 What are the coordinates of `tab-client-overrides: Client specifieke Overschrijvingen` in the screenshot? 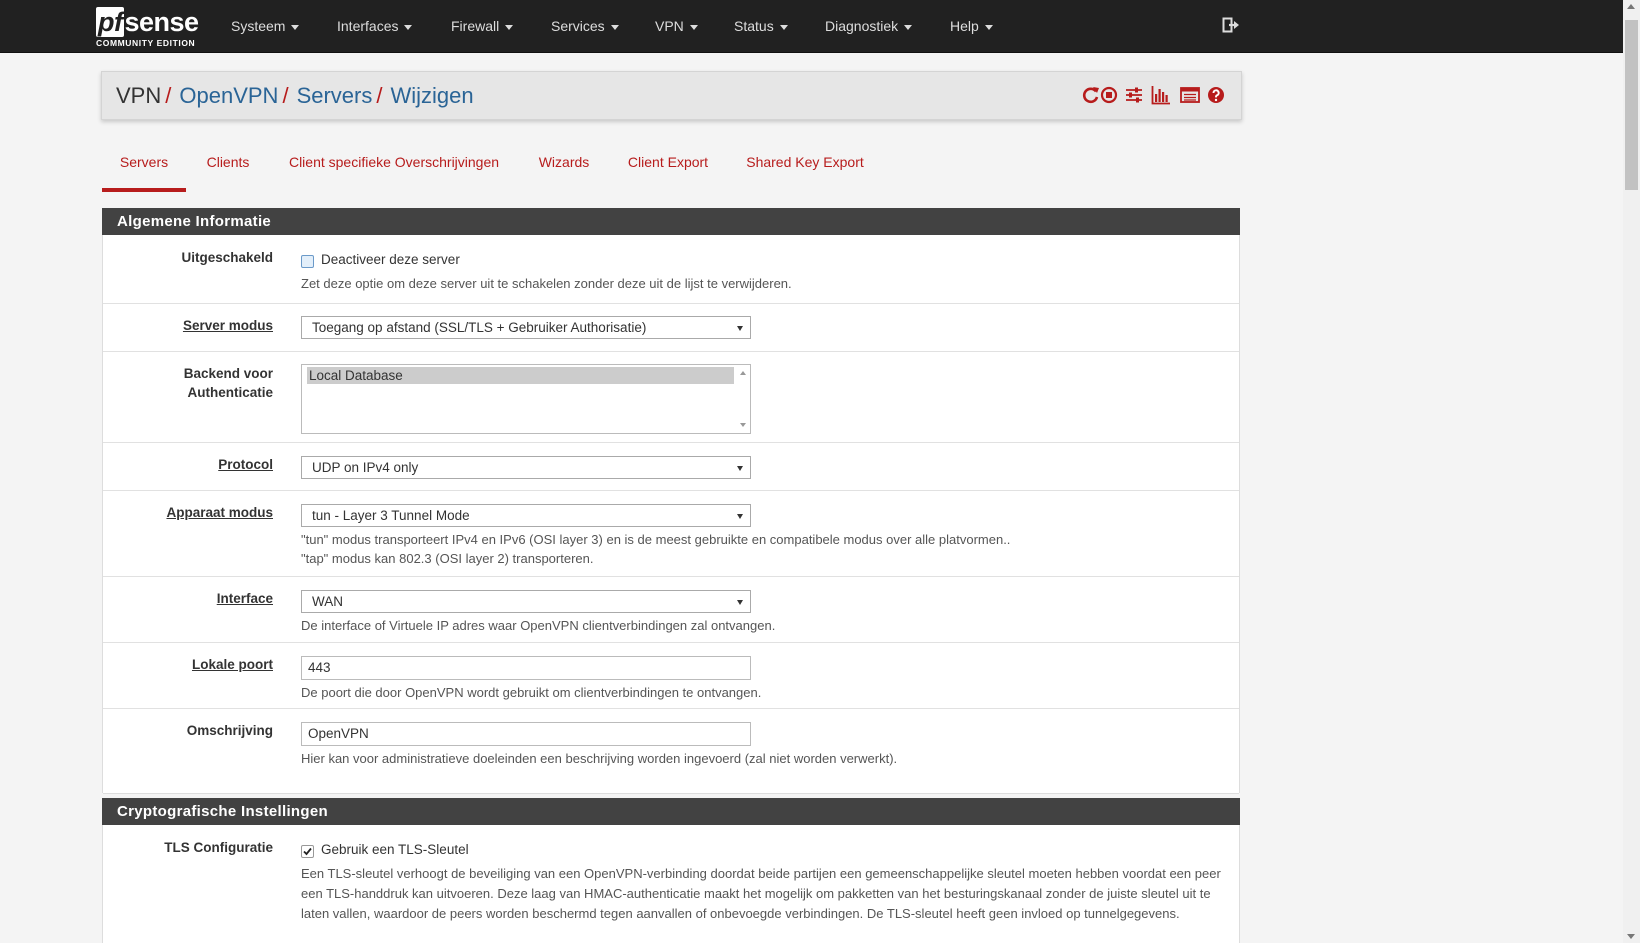 It's located at (394, 164).